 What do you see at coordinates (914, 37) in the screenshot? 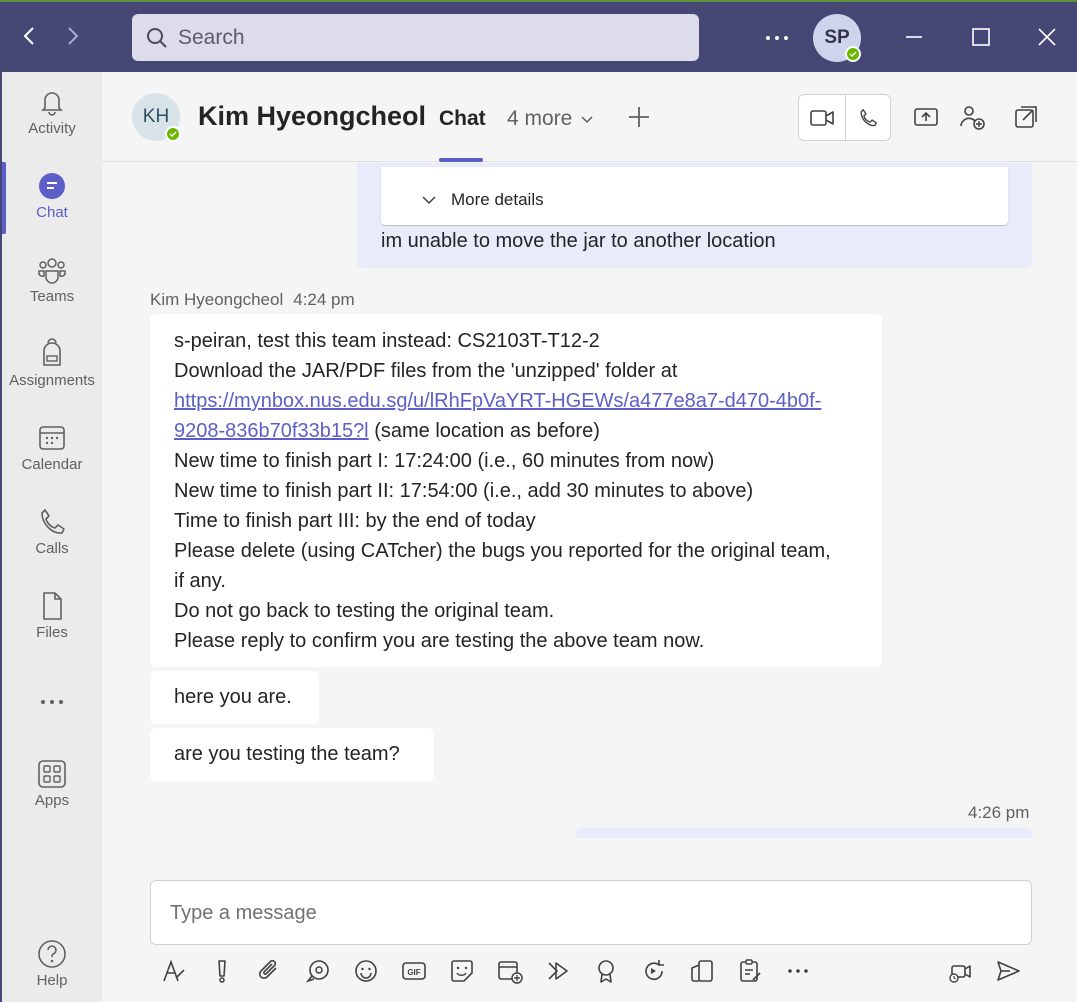
I see `minimize-icon` at bounding box center [914, 37].